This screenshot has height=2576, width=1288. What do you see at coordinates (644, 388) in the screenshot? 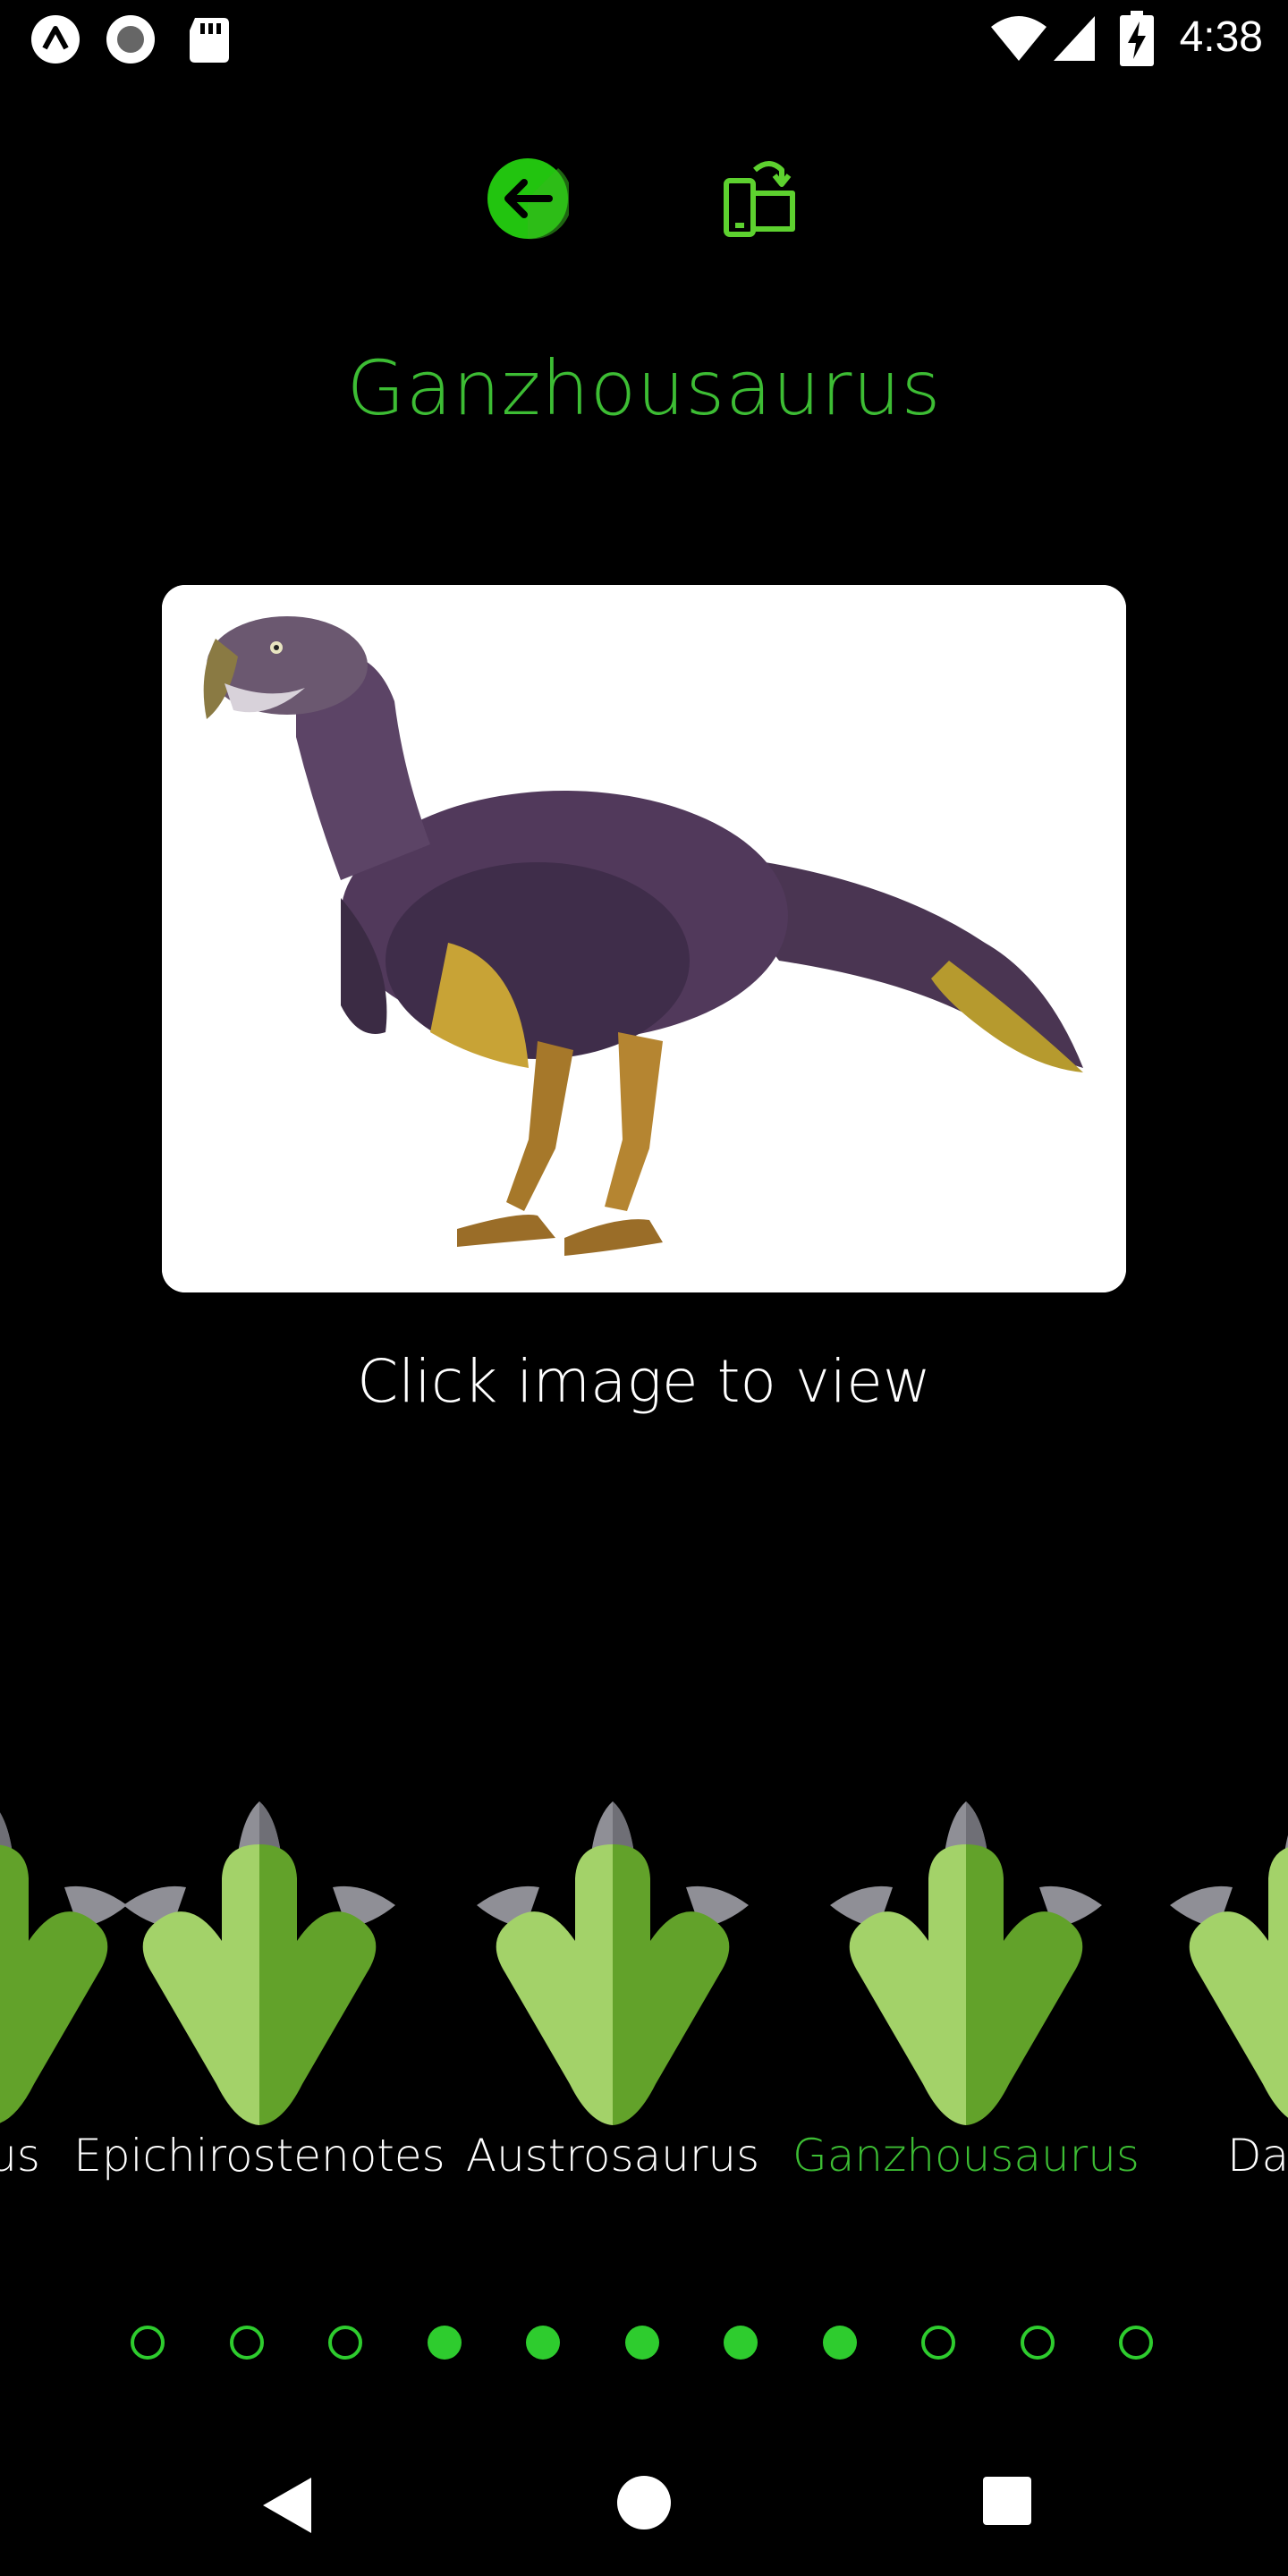
I see `dinosaur-title: Ganzhousaurus` at bounding box center [644, 388].